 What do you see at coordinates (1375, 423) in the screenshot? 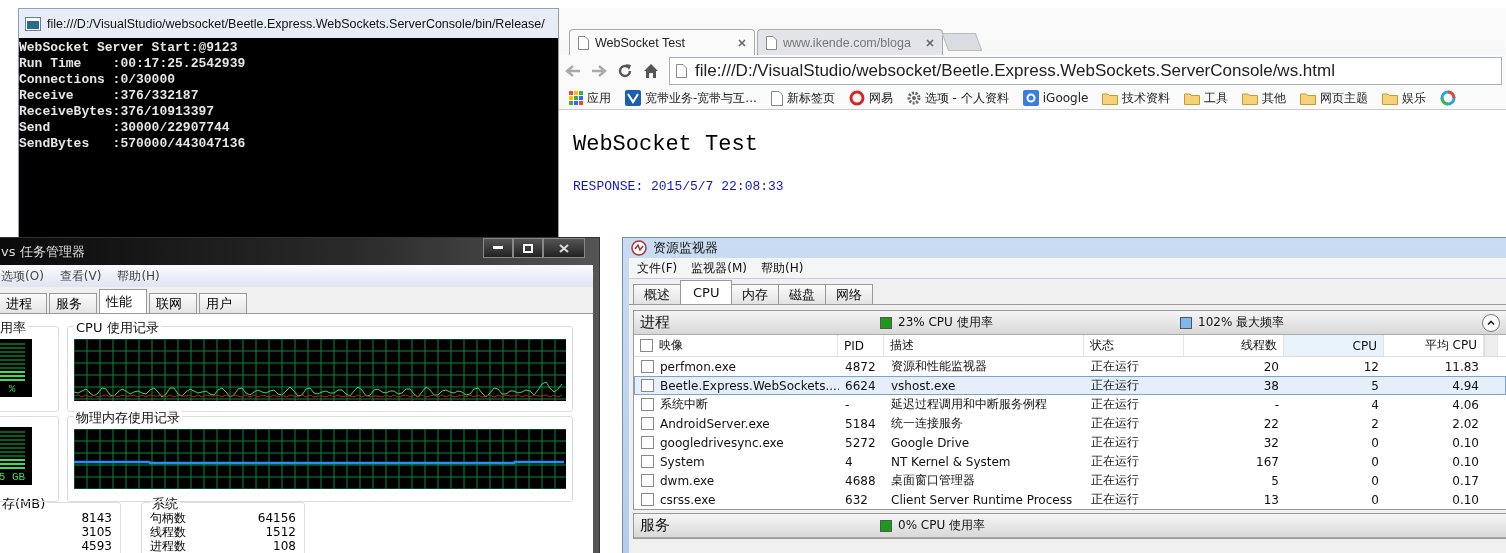
I see `table-cell: 2` at bounding box center [1375, 423].